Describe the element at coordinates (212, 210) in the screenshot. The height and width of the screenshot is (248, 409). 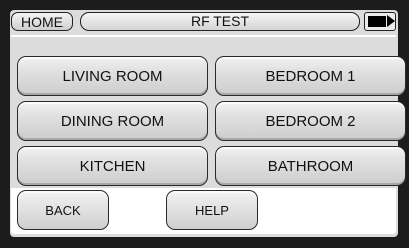
I see `help-button: HELP` at that location.